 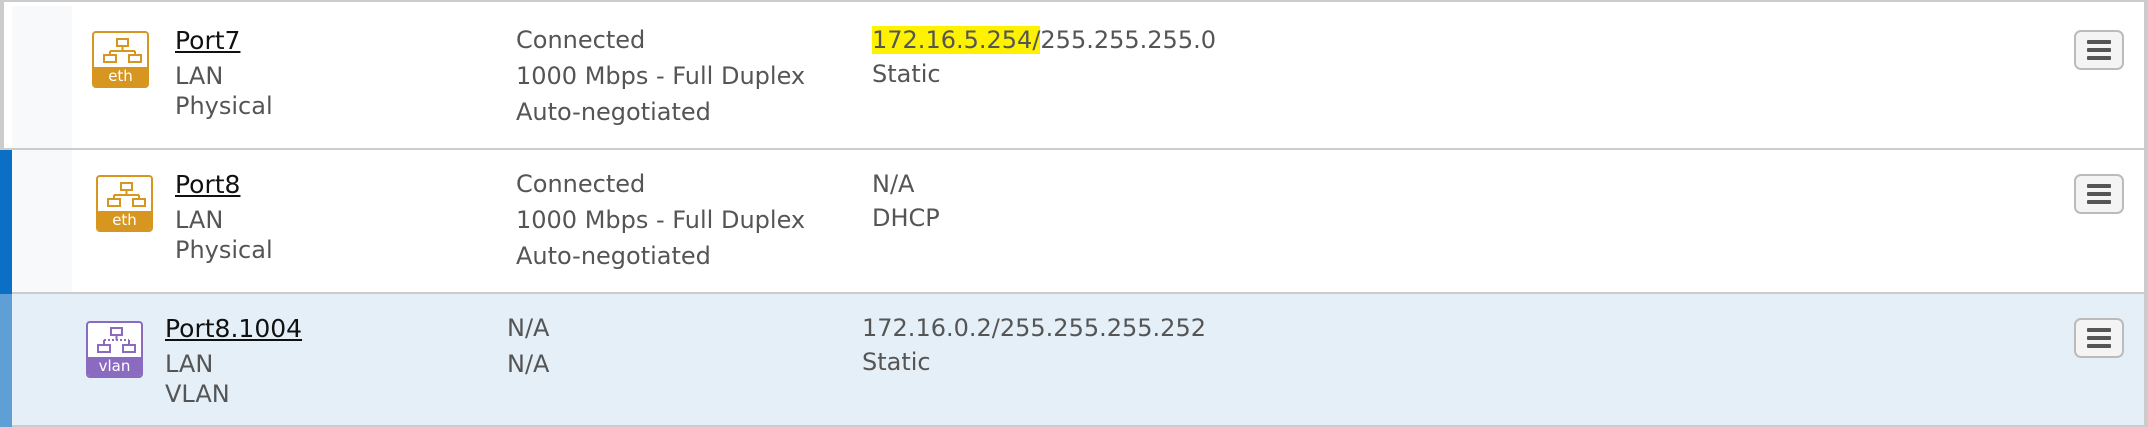 I want to click on vlan-icon: vlan, so click(x=114, y=349).